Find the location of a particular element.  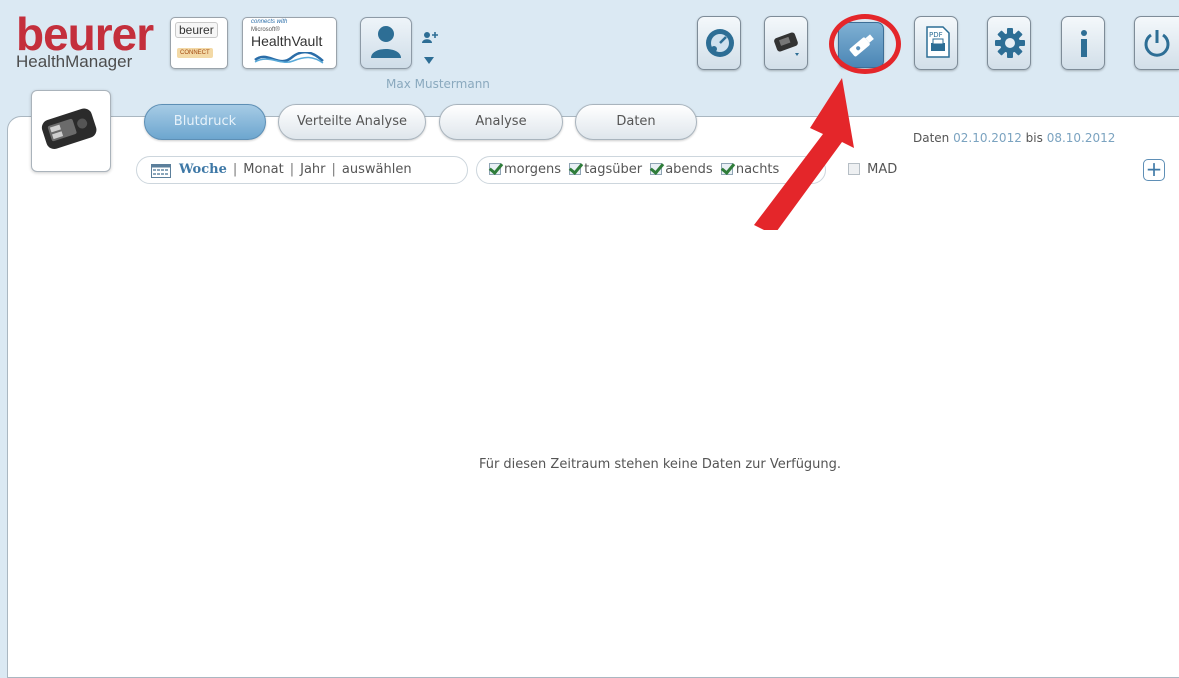

tab-analyse: Analyse is located at coordinates (501, 122).